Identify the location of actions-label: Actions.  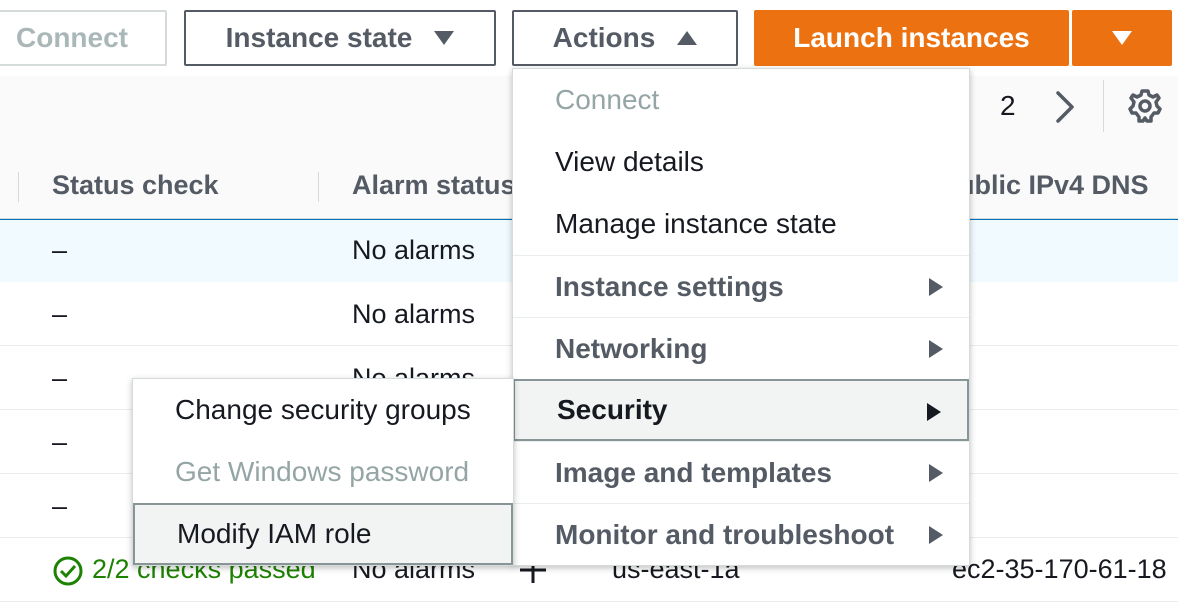
(604, 37).